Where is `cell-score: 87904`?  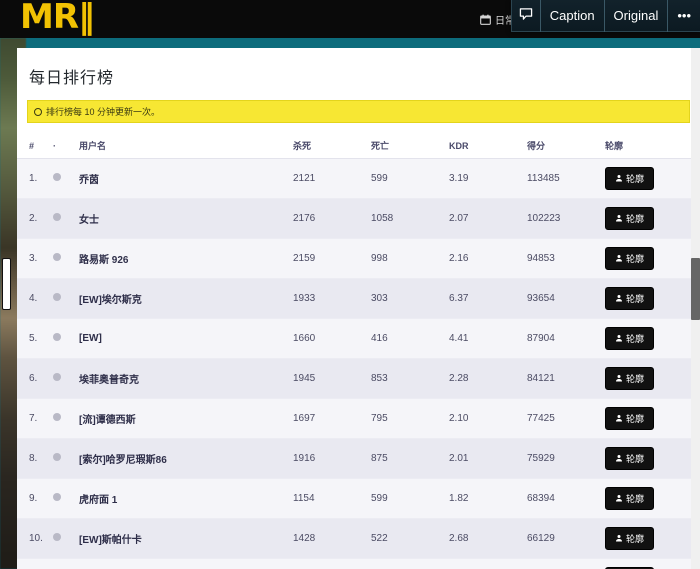
cell-score: 87904 is located at coordinates (566, 338).